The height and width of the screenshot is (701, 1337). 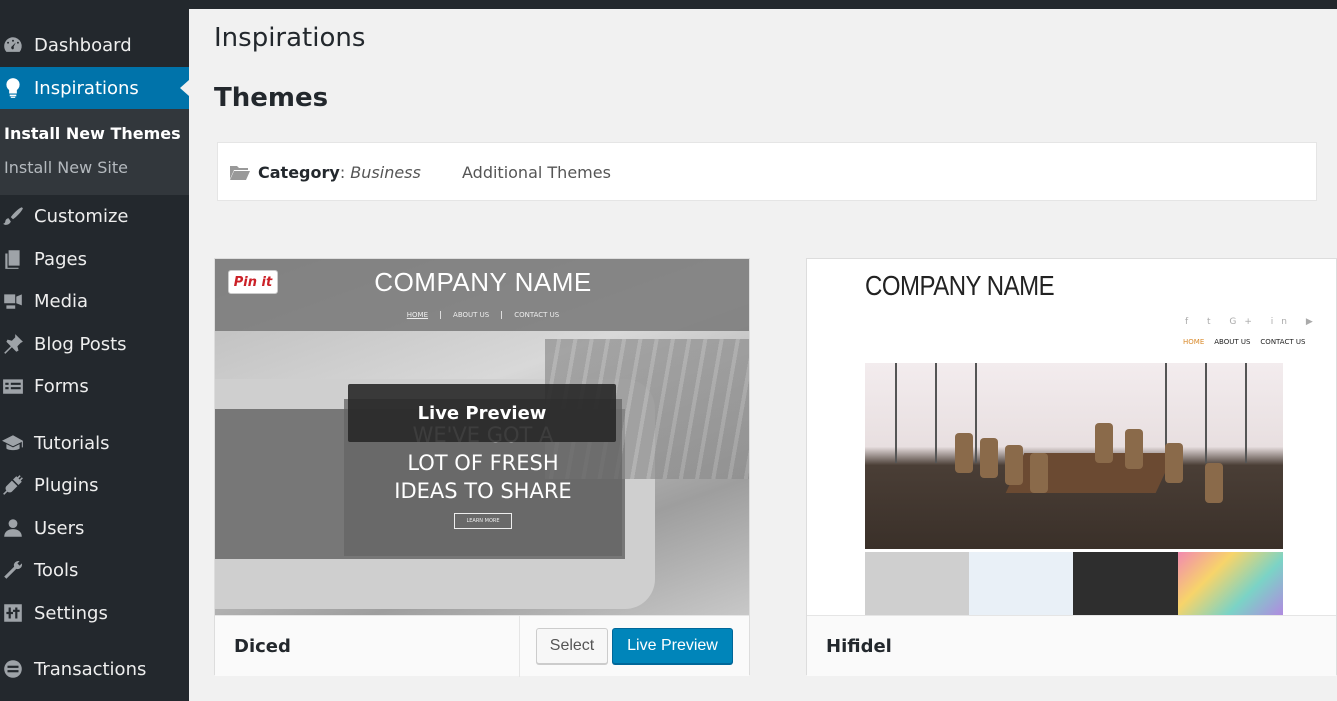 I want to click on sidebar-item-blog-posts: Blog Posts, so click(x=94, y=344).